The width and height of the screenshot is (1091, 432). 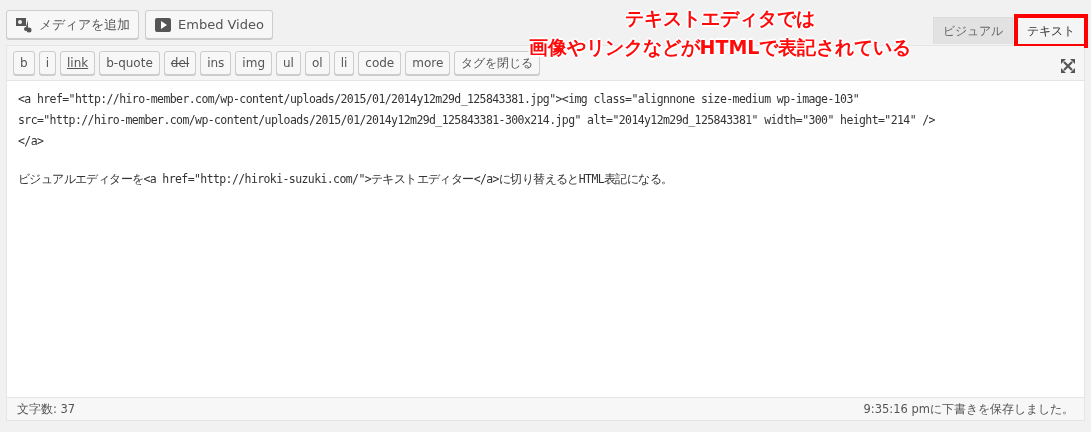 What do you see at coordinates (439, 99) in the screenshot?
I see `code-line: <a href="http://hiro-member.com/wp-content/uploads/2015/01/2014y12m29d_125843381.jpg"><img class="alignnone size-medium wp-image-103"` at bounding box center [439, 99].